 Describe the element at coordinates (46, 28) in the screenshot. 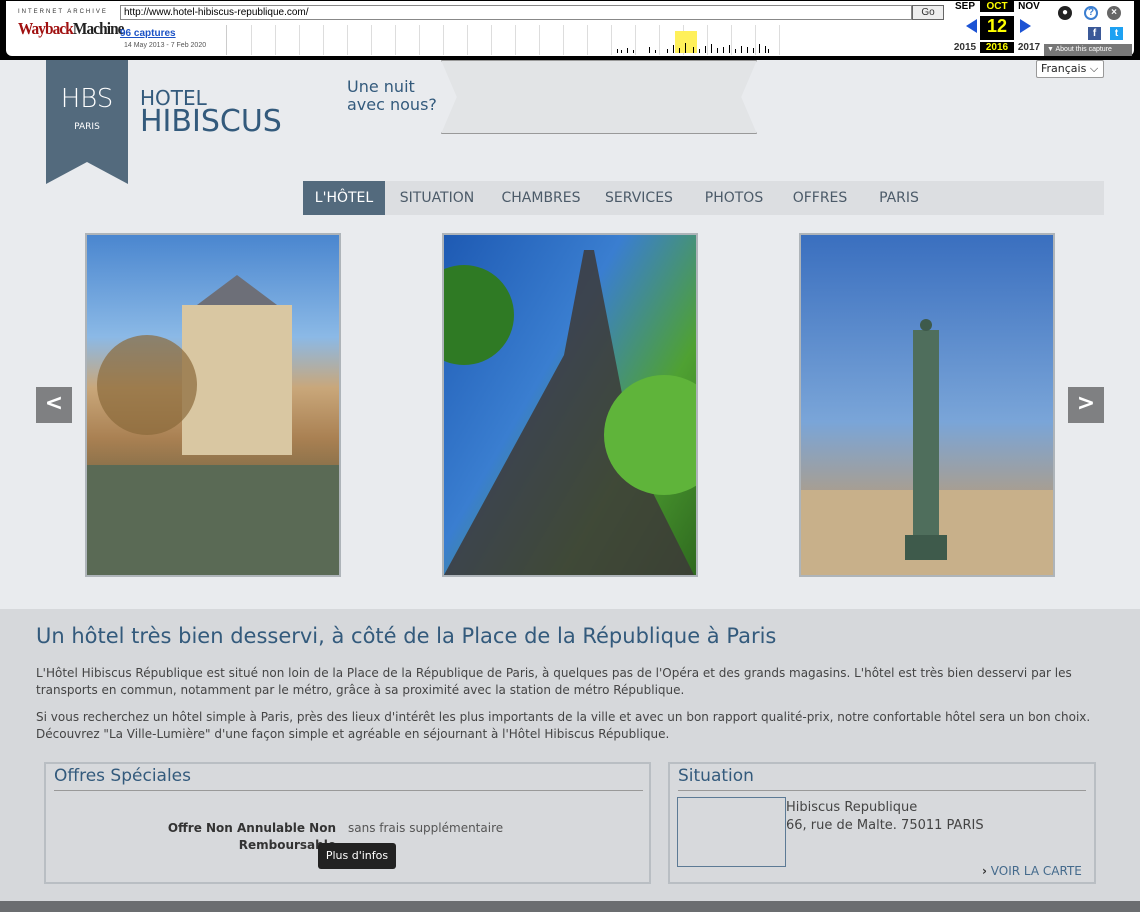

I see `wayback-logo-a: Wayback` at that location.